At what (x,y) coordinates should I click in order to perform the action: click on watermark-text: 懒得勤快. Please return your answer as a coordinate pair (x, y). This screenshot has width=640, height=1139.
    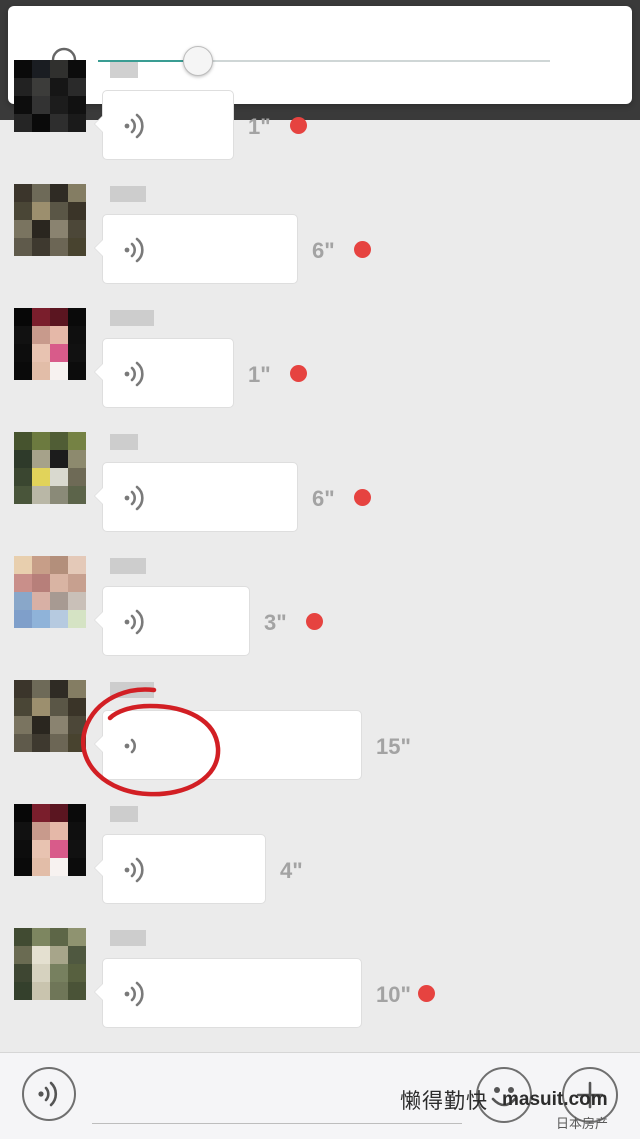
    Looking at the image, I should click on (444, 1101).